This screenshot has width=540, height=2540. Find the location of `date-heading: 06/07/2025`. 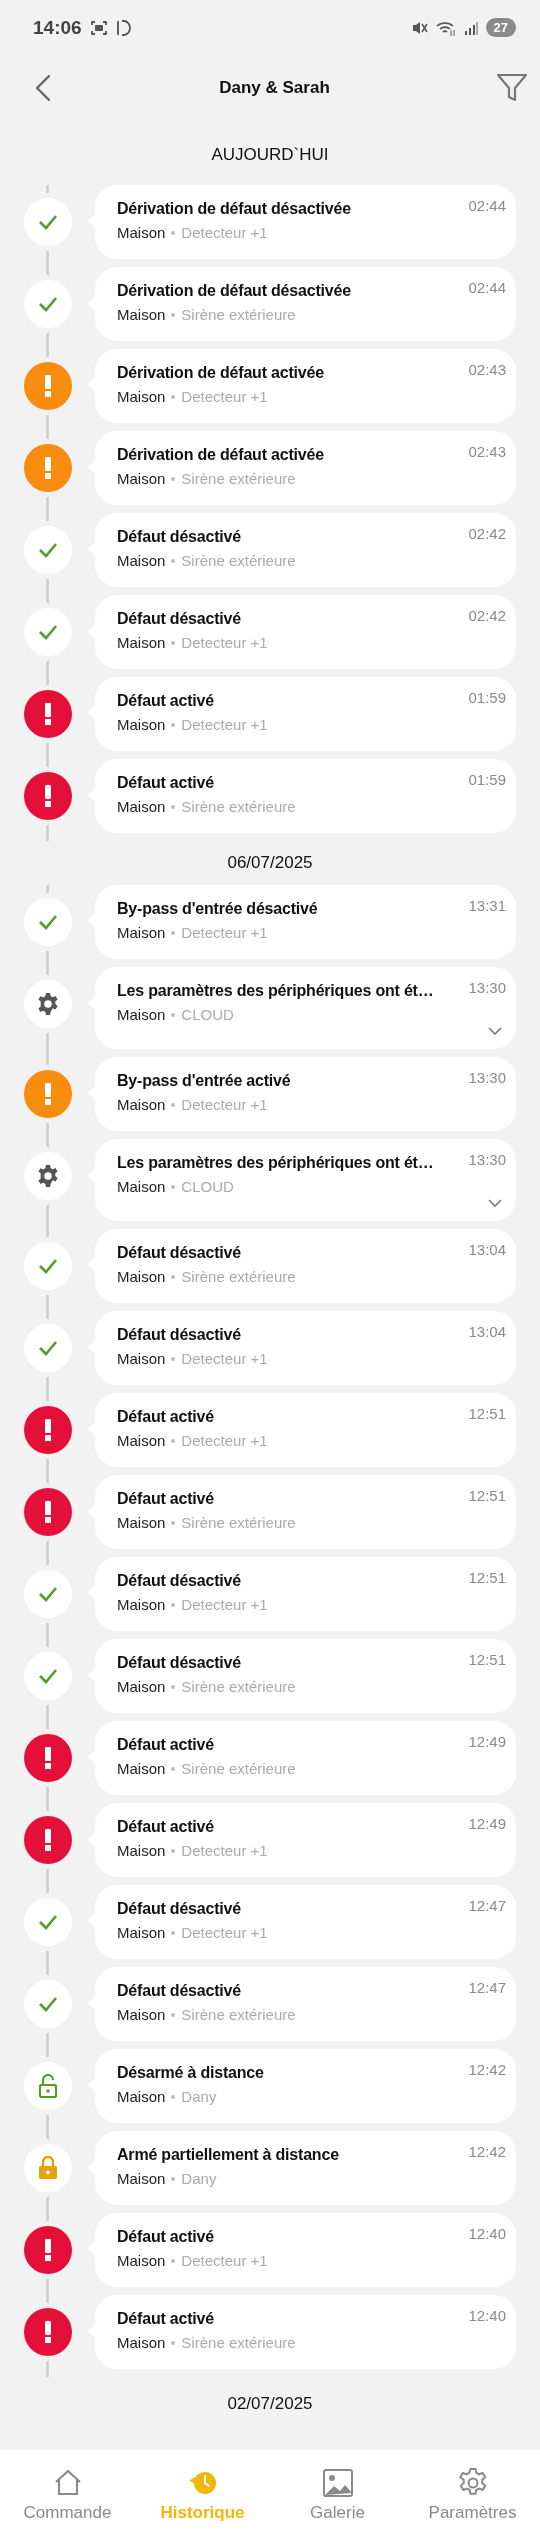

date-heading: 06/07/2025 is located at coordinates (270, 863).